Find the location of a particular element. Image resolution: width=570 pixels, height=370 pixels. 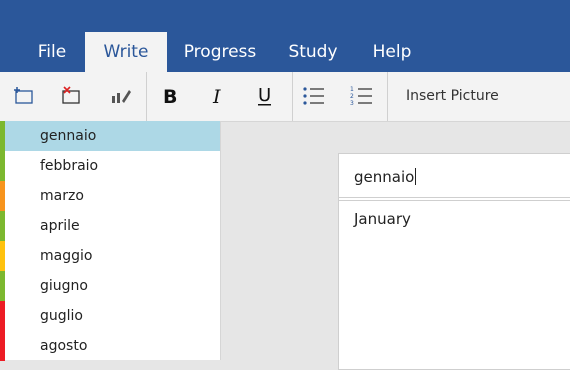

card-back-field: January is located at coordinates (382, 219).